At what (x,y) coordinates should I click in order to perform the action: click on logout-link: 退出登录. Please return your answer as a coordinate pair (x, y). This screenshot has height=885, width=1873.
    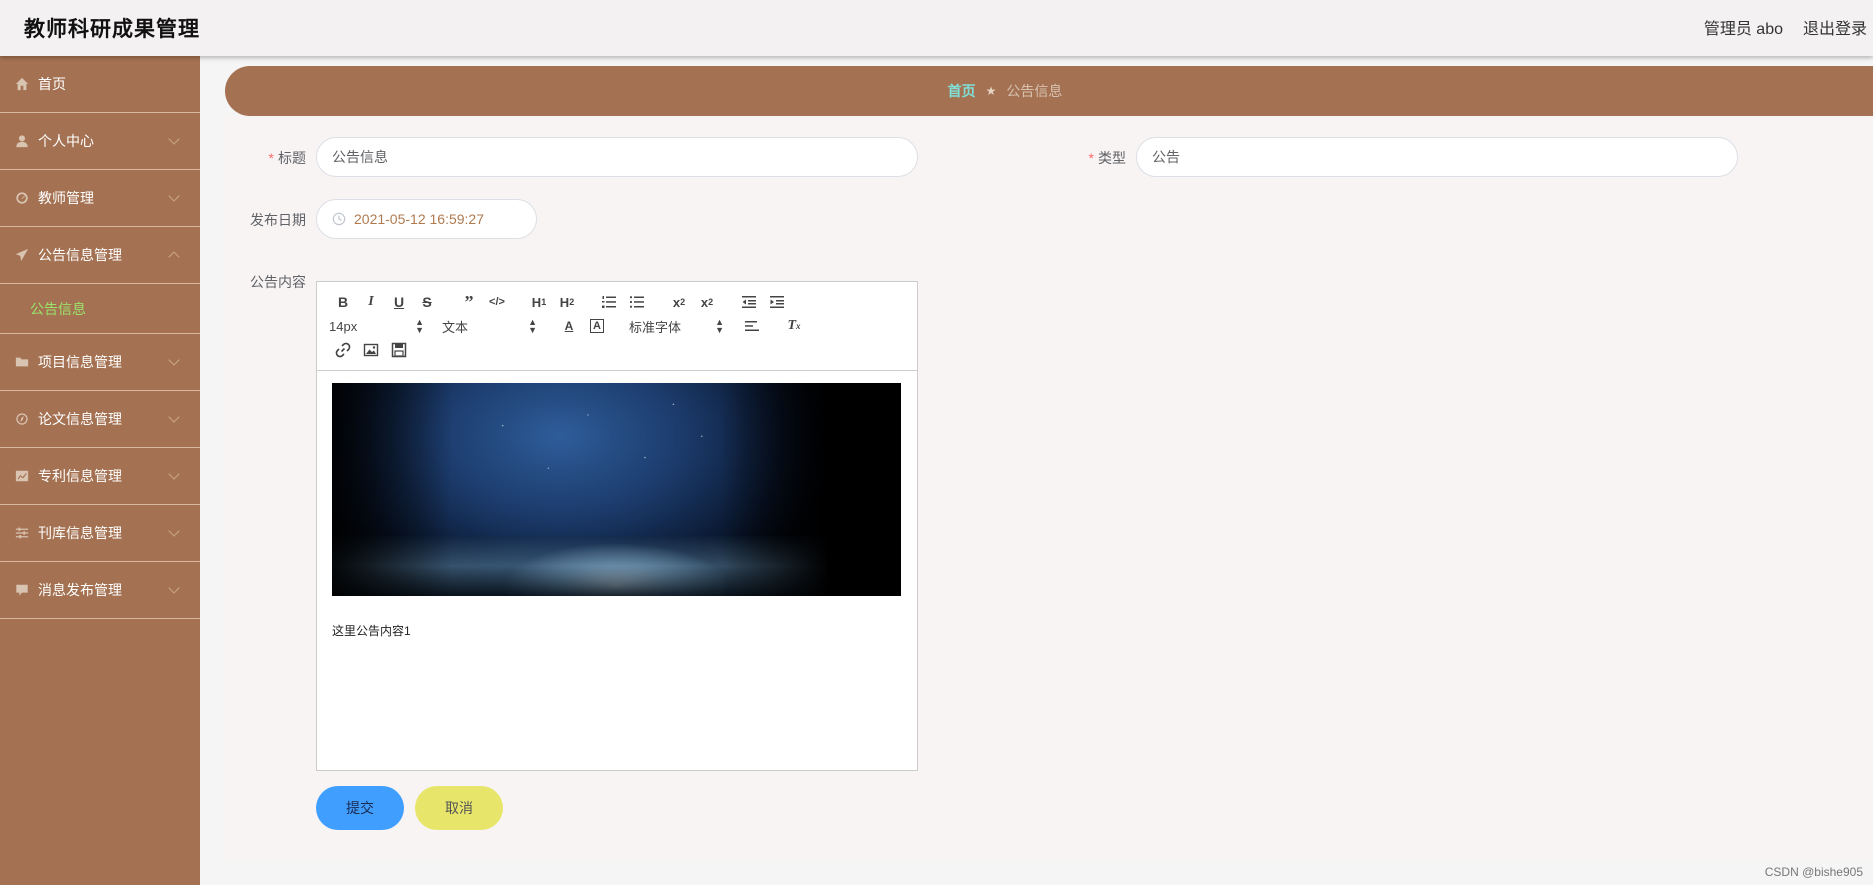
    Looking at the image, I should click on (1835, 27).